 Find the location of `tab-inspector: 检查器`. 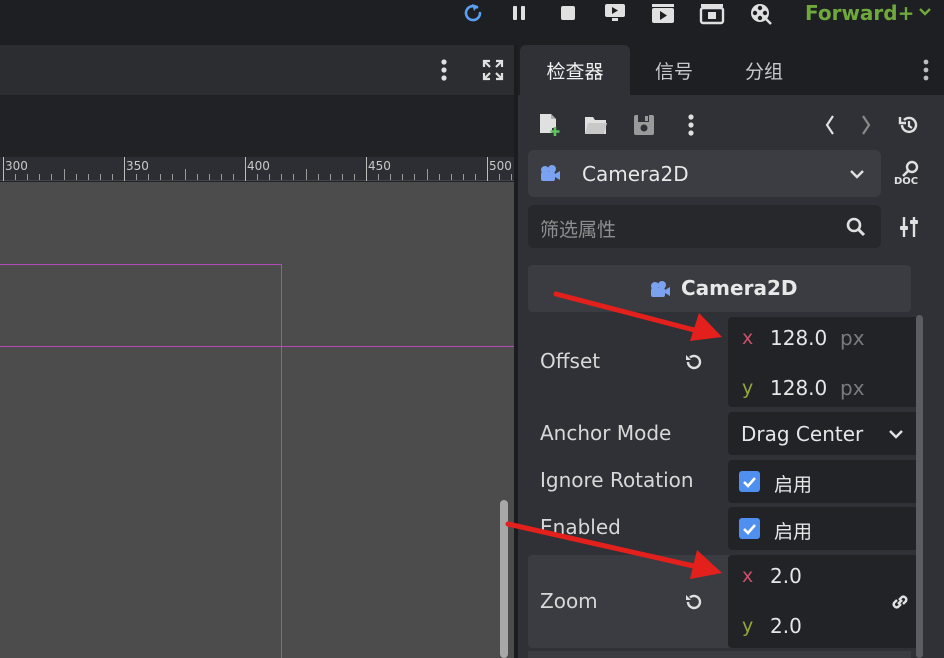

tab-inspector: 检查器 is located at coordinates (575, 70).